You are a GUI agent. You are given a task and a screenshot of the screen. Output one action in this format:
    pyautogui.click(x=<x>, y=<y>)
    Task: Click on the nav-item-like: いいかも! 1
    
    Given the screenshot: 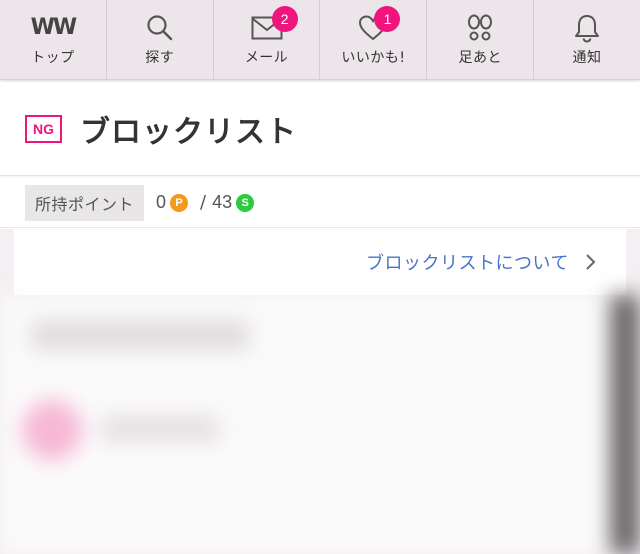 What is the action you would take?
    pyautogui.click(x=374, y=39)
    